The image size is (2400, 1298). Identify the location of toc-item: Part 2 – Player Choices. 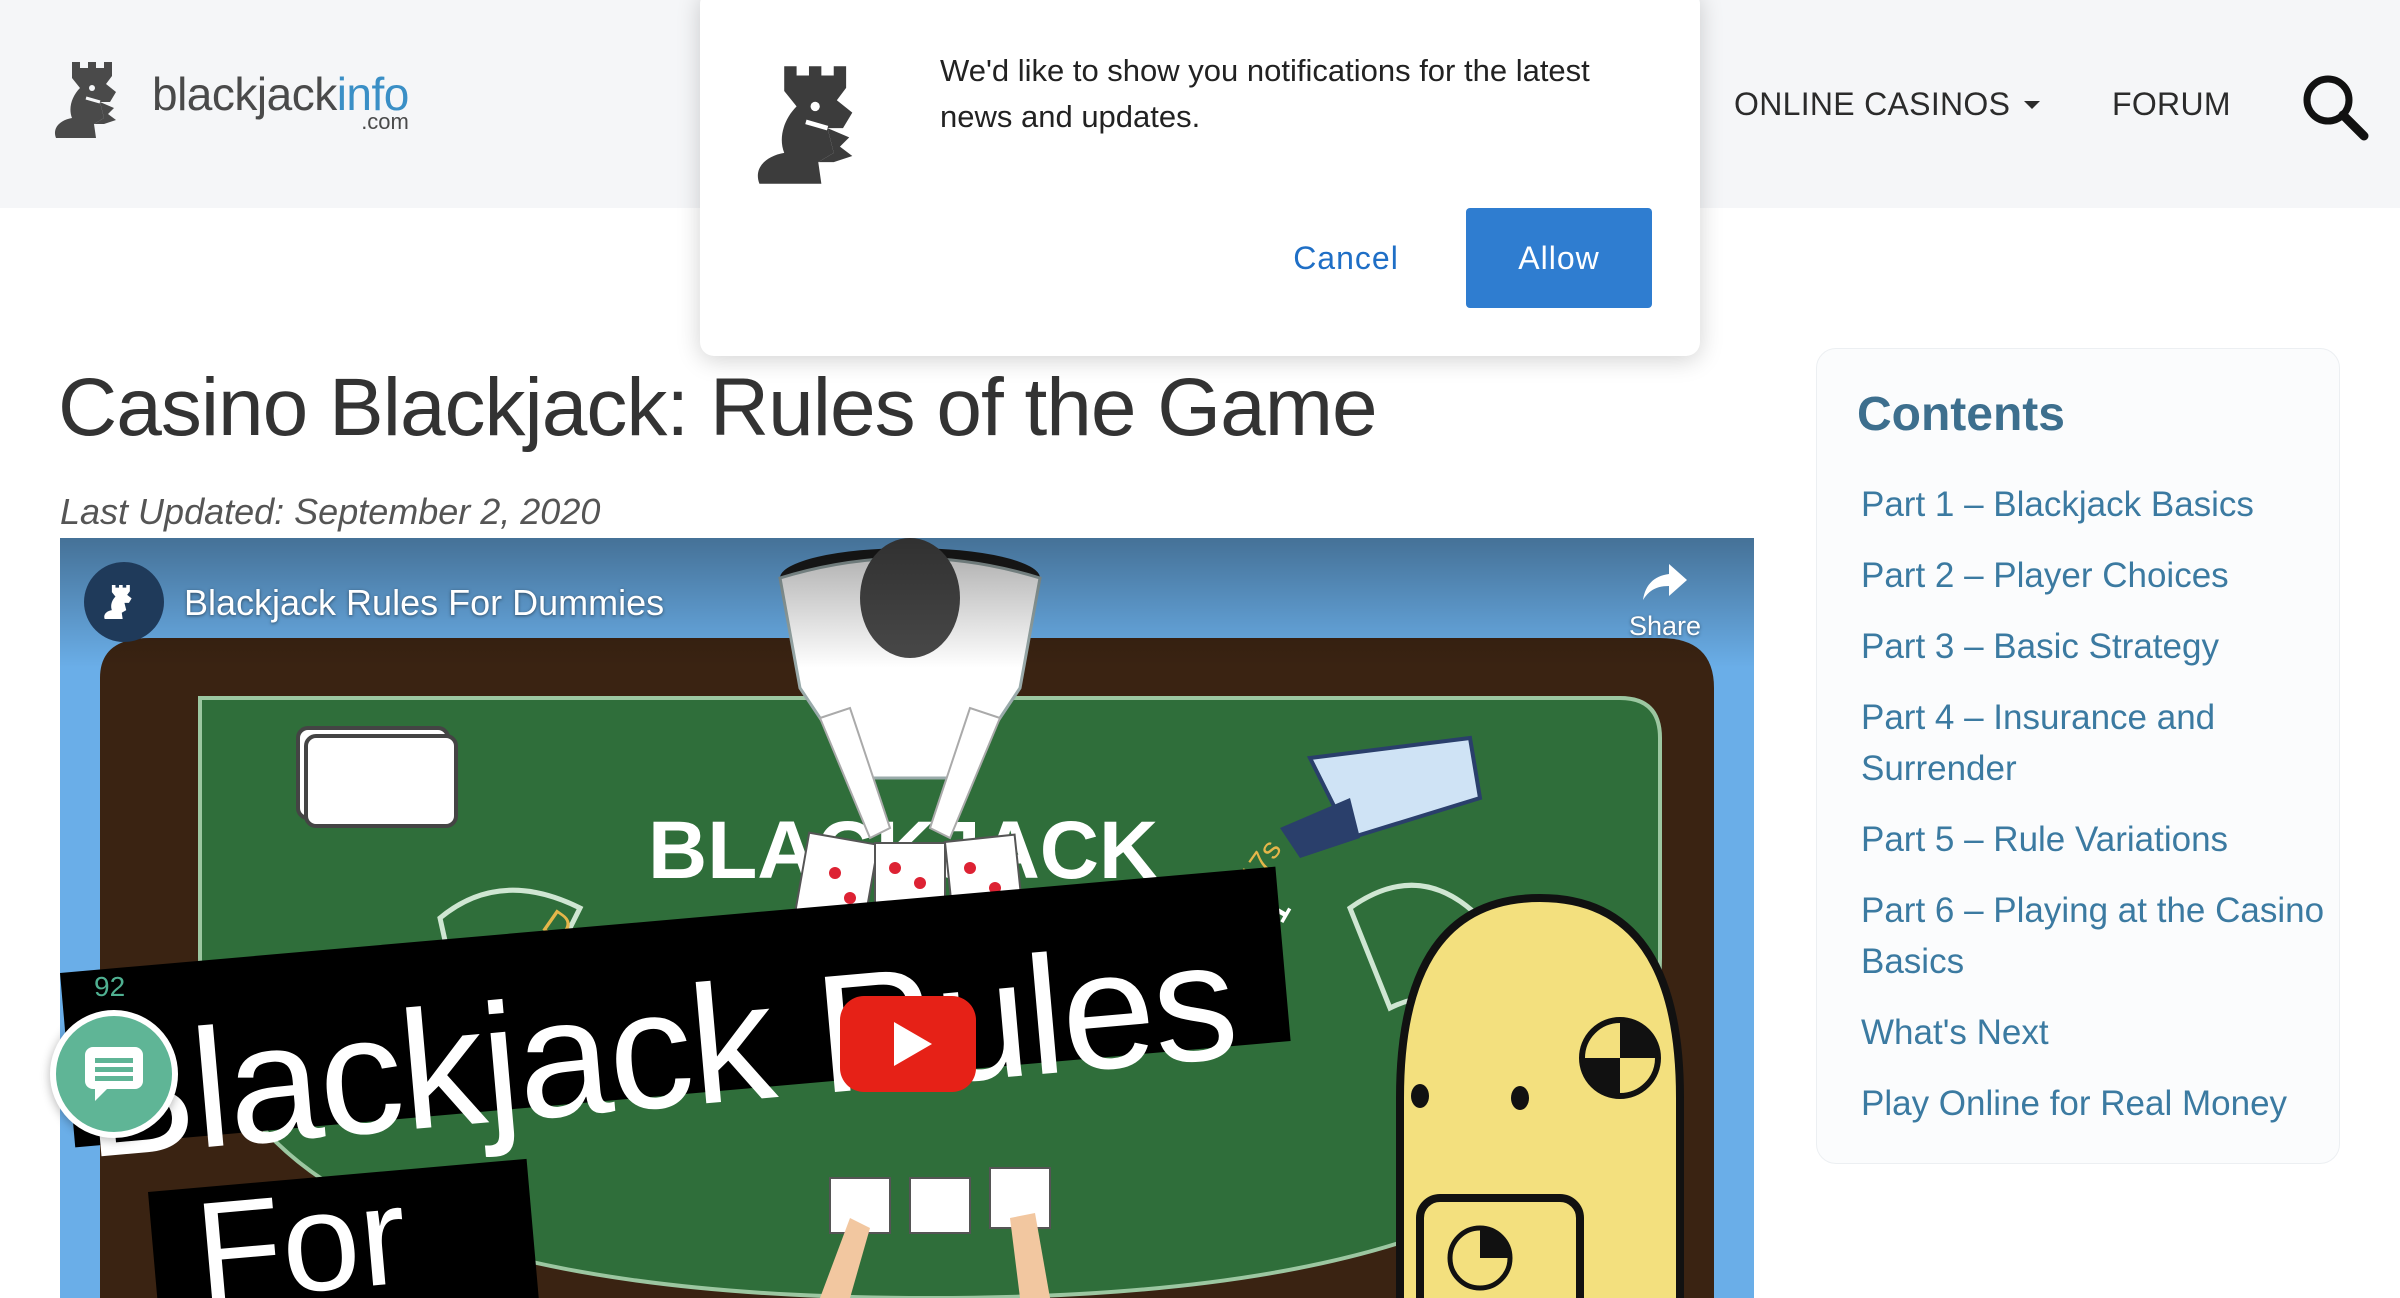
(2096, 575).